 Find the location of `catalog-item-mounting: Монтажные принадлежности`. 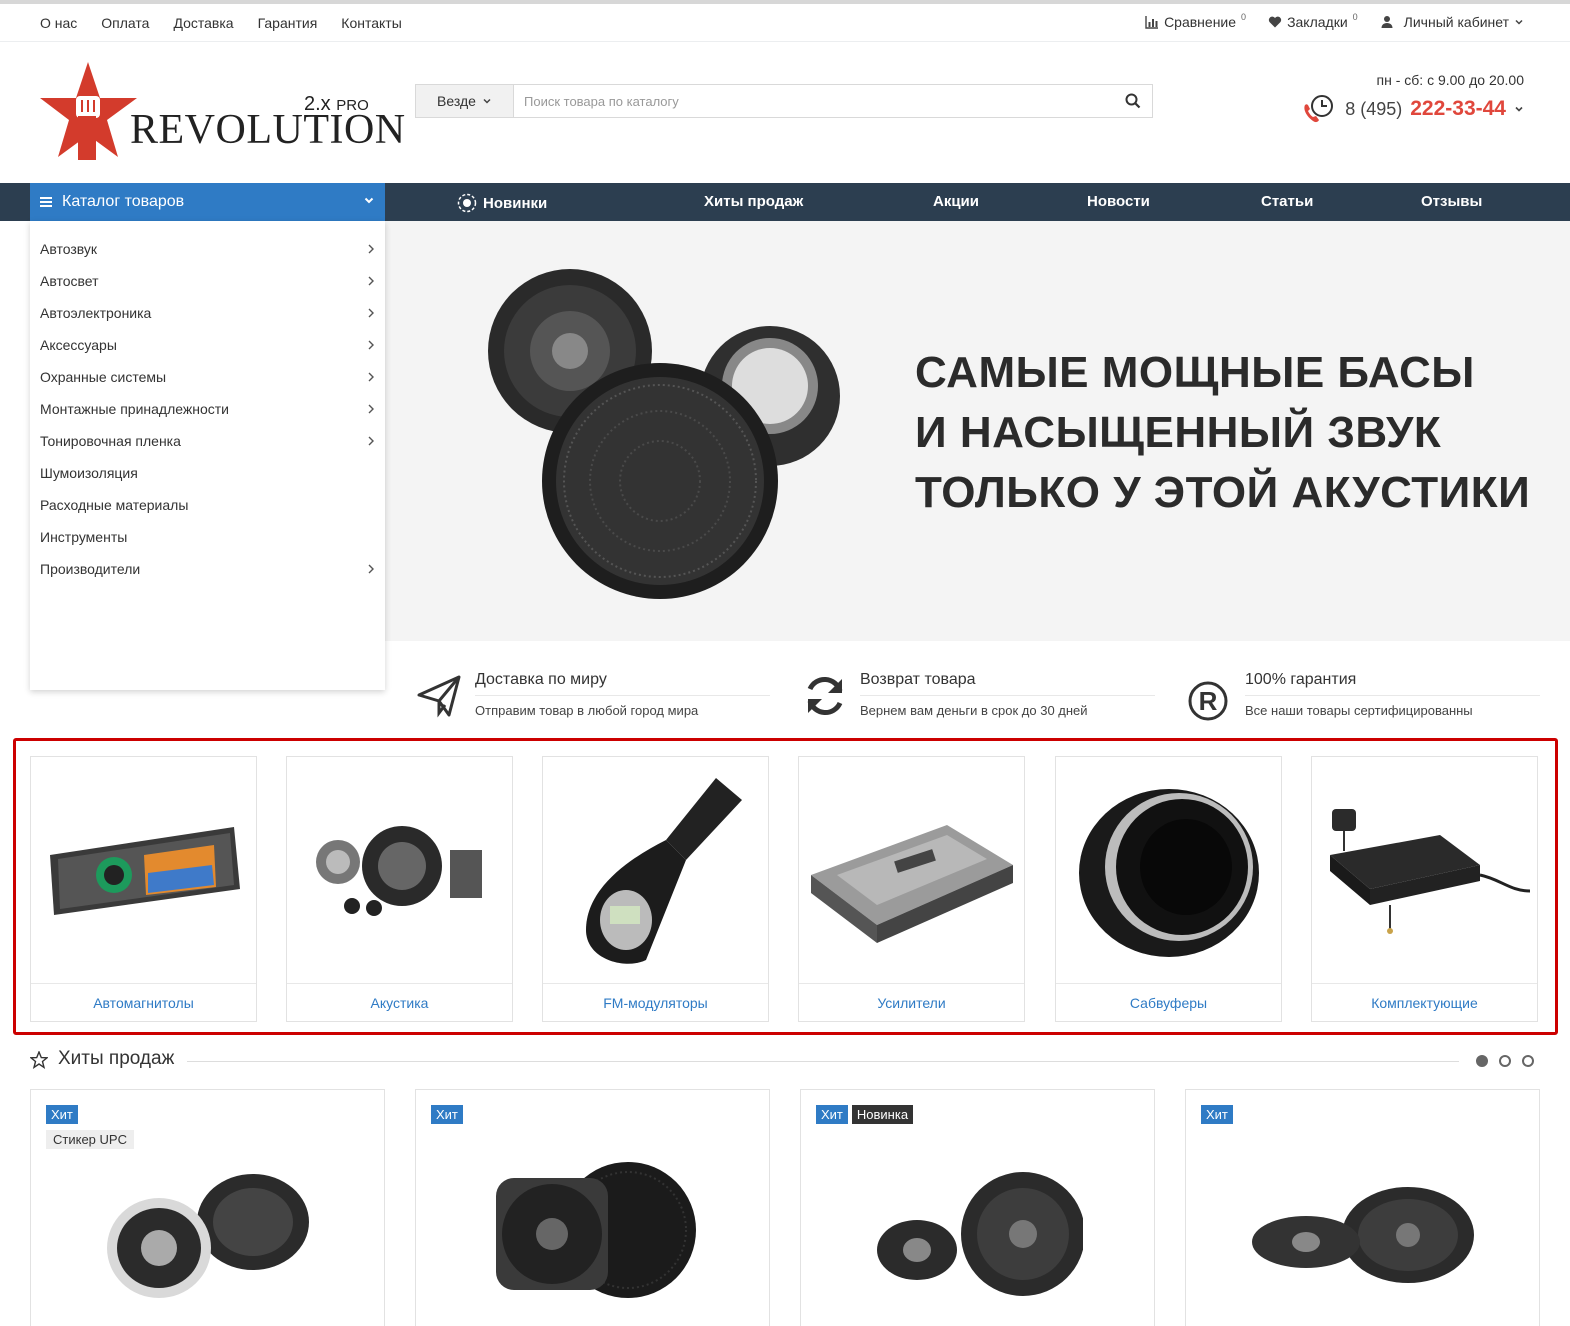

catalog-item-mounting: Монтажные принадлежности is located at coordinates (207, 409).